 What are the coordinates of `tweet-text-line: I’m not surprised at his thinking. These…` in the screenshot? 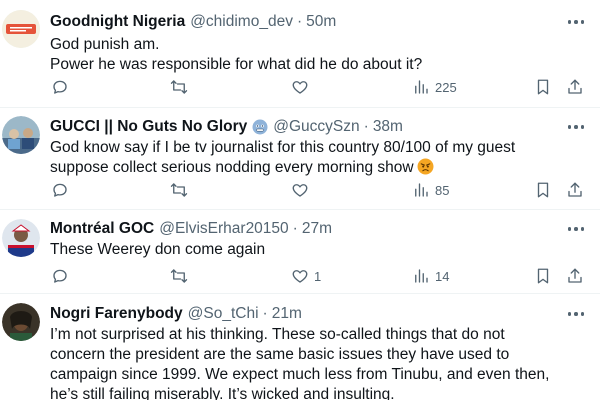 It's located at (277, 334).